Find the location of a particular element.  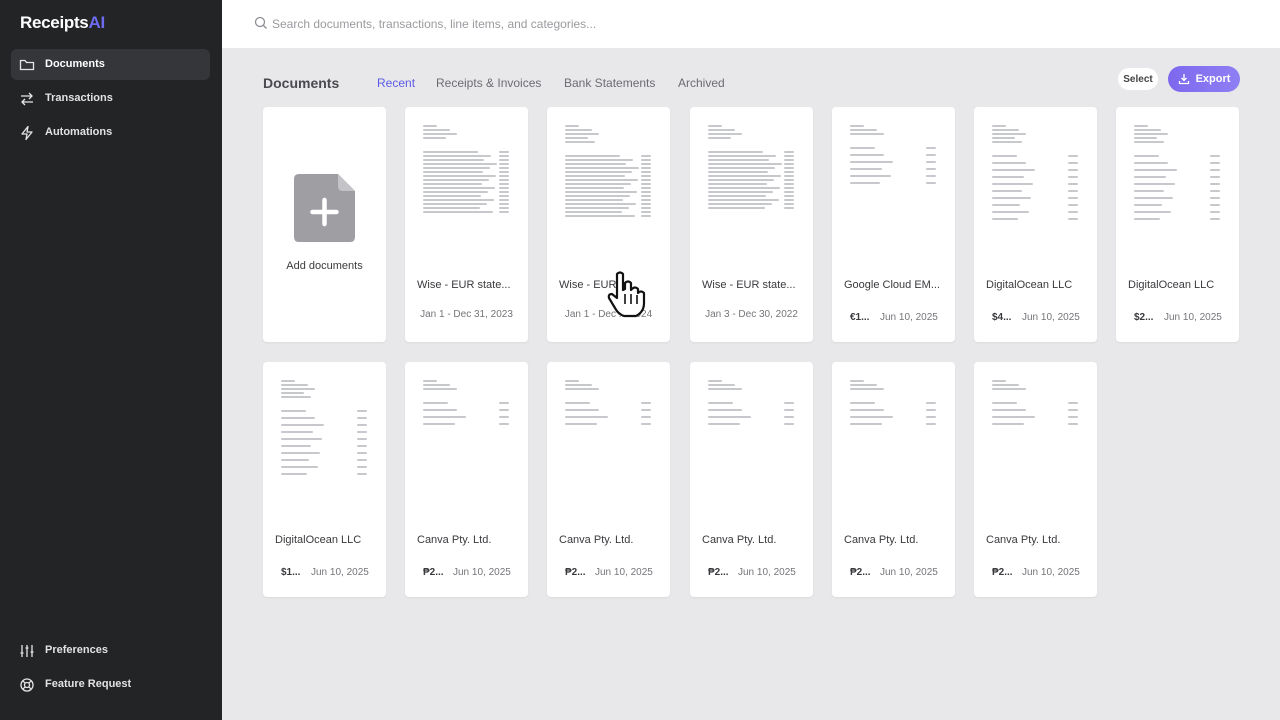

document-card: Google Cloud EM... €1... Jun 10, 2025 is located at coordinates (893, 224).